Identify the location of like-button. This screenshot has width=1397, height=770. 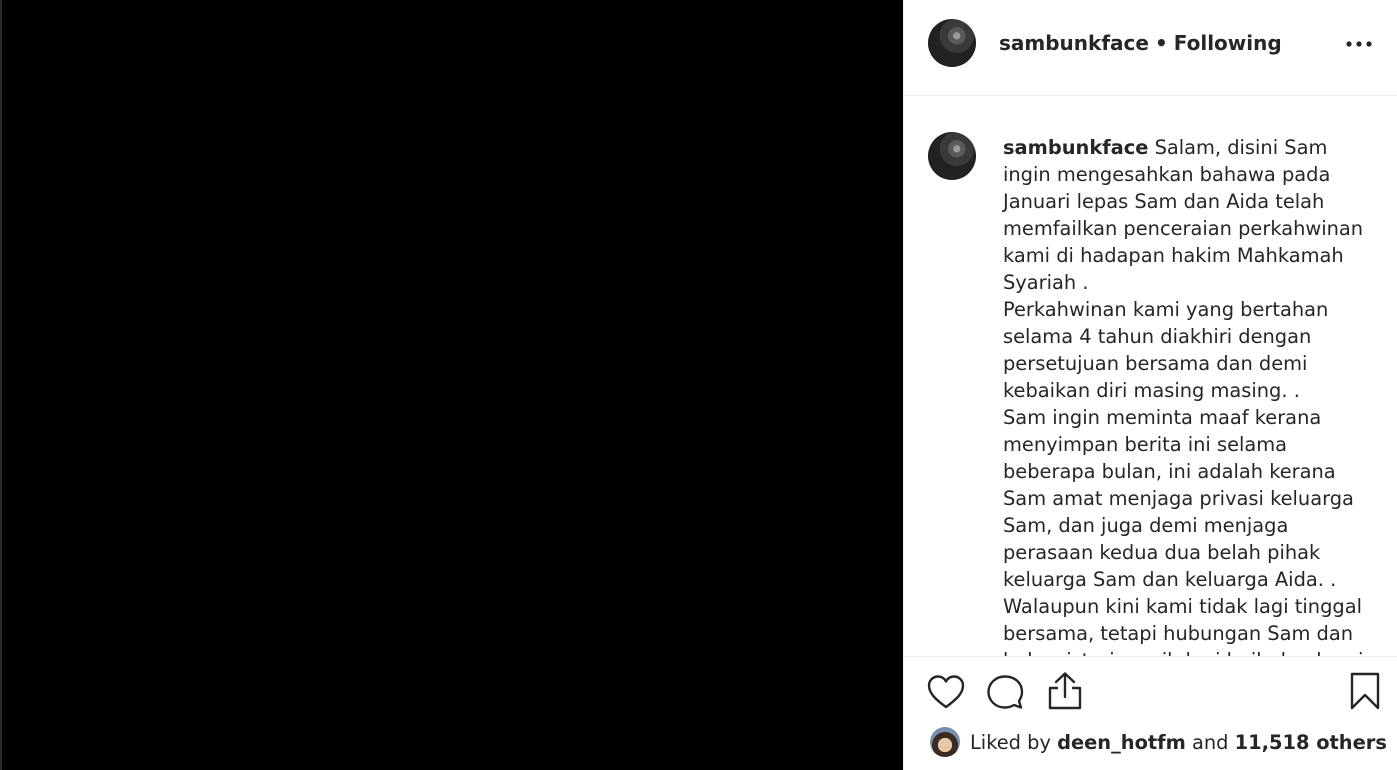
(946, 692).